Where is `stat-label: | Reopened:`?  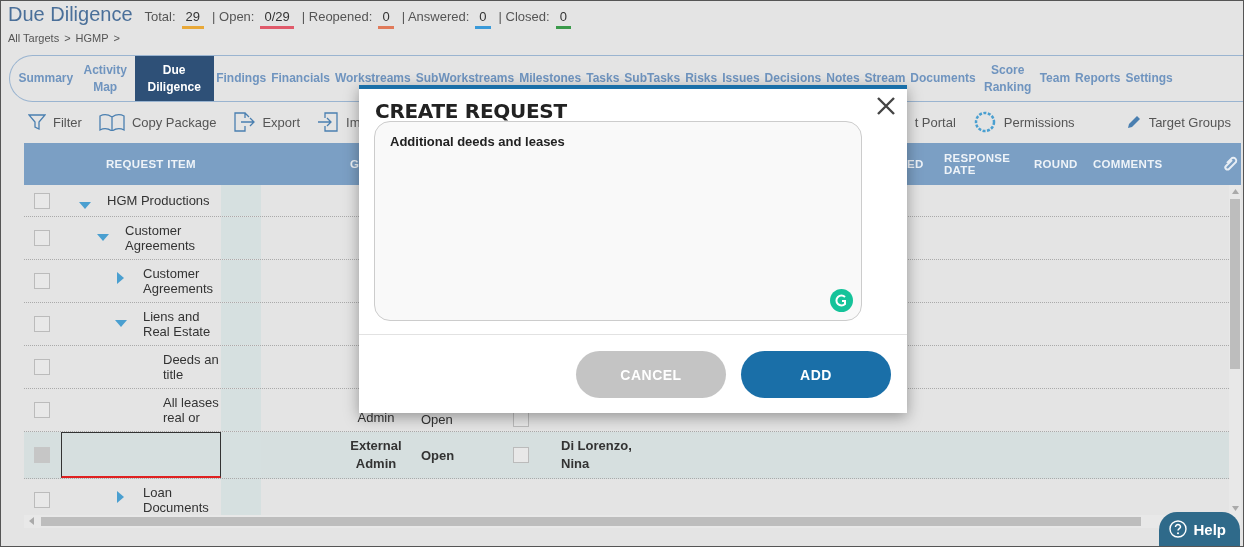 stat-label: | Reopened: is located at coordinates (337, 16).